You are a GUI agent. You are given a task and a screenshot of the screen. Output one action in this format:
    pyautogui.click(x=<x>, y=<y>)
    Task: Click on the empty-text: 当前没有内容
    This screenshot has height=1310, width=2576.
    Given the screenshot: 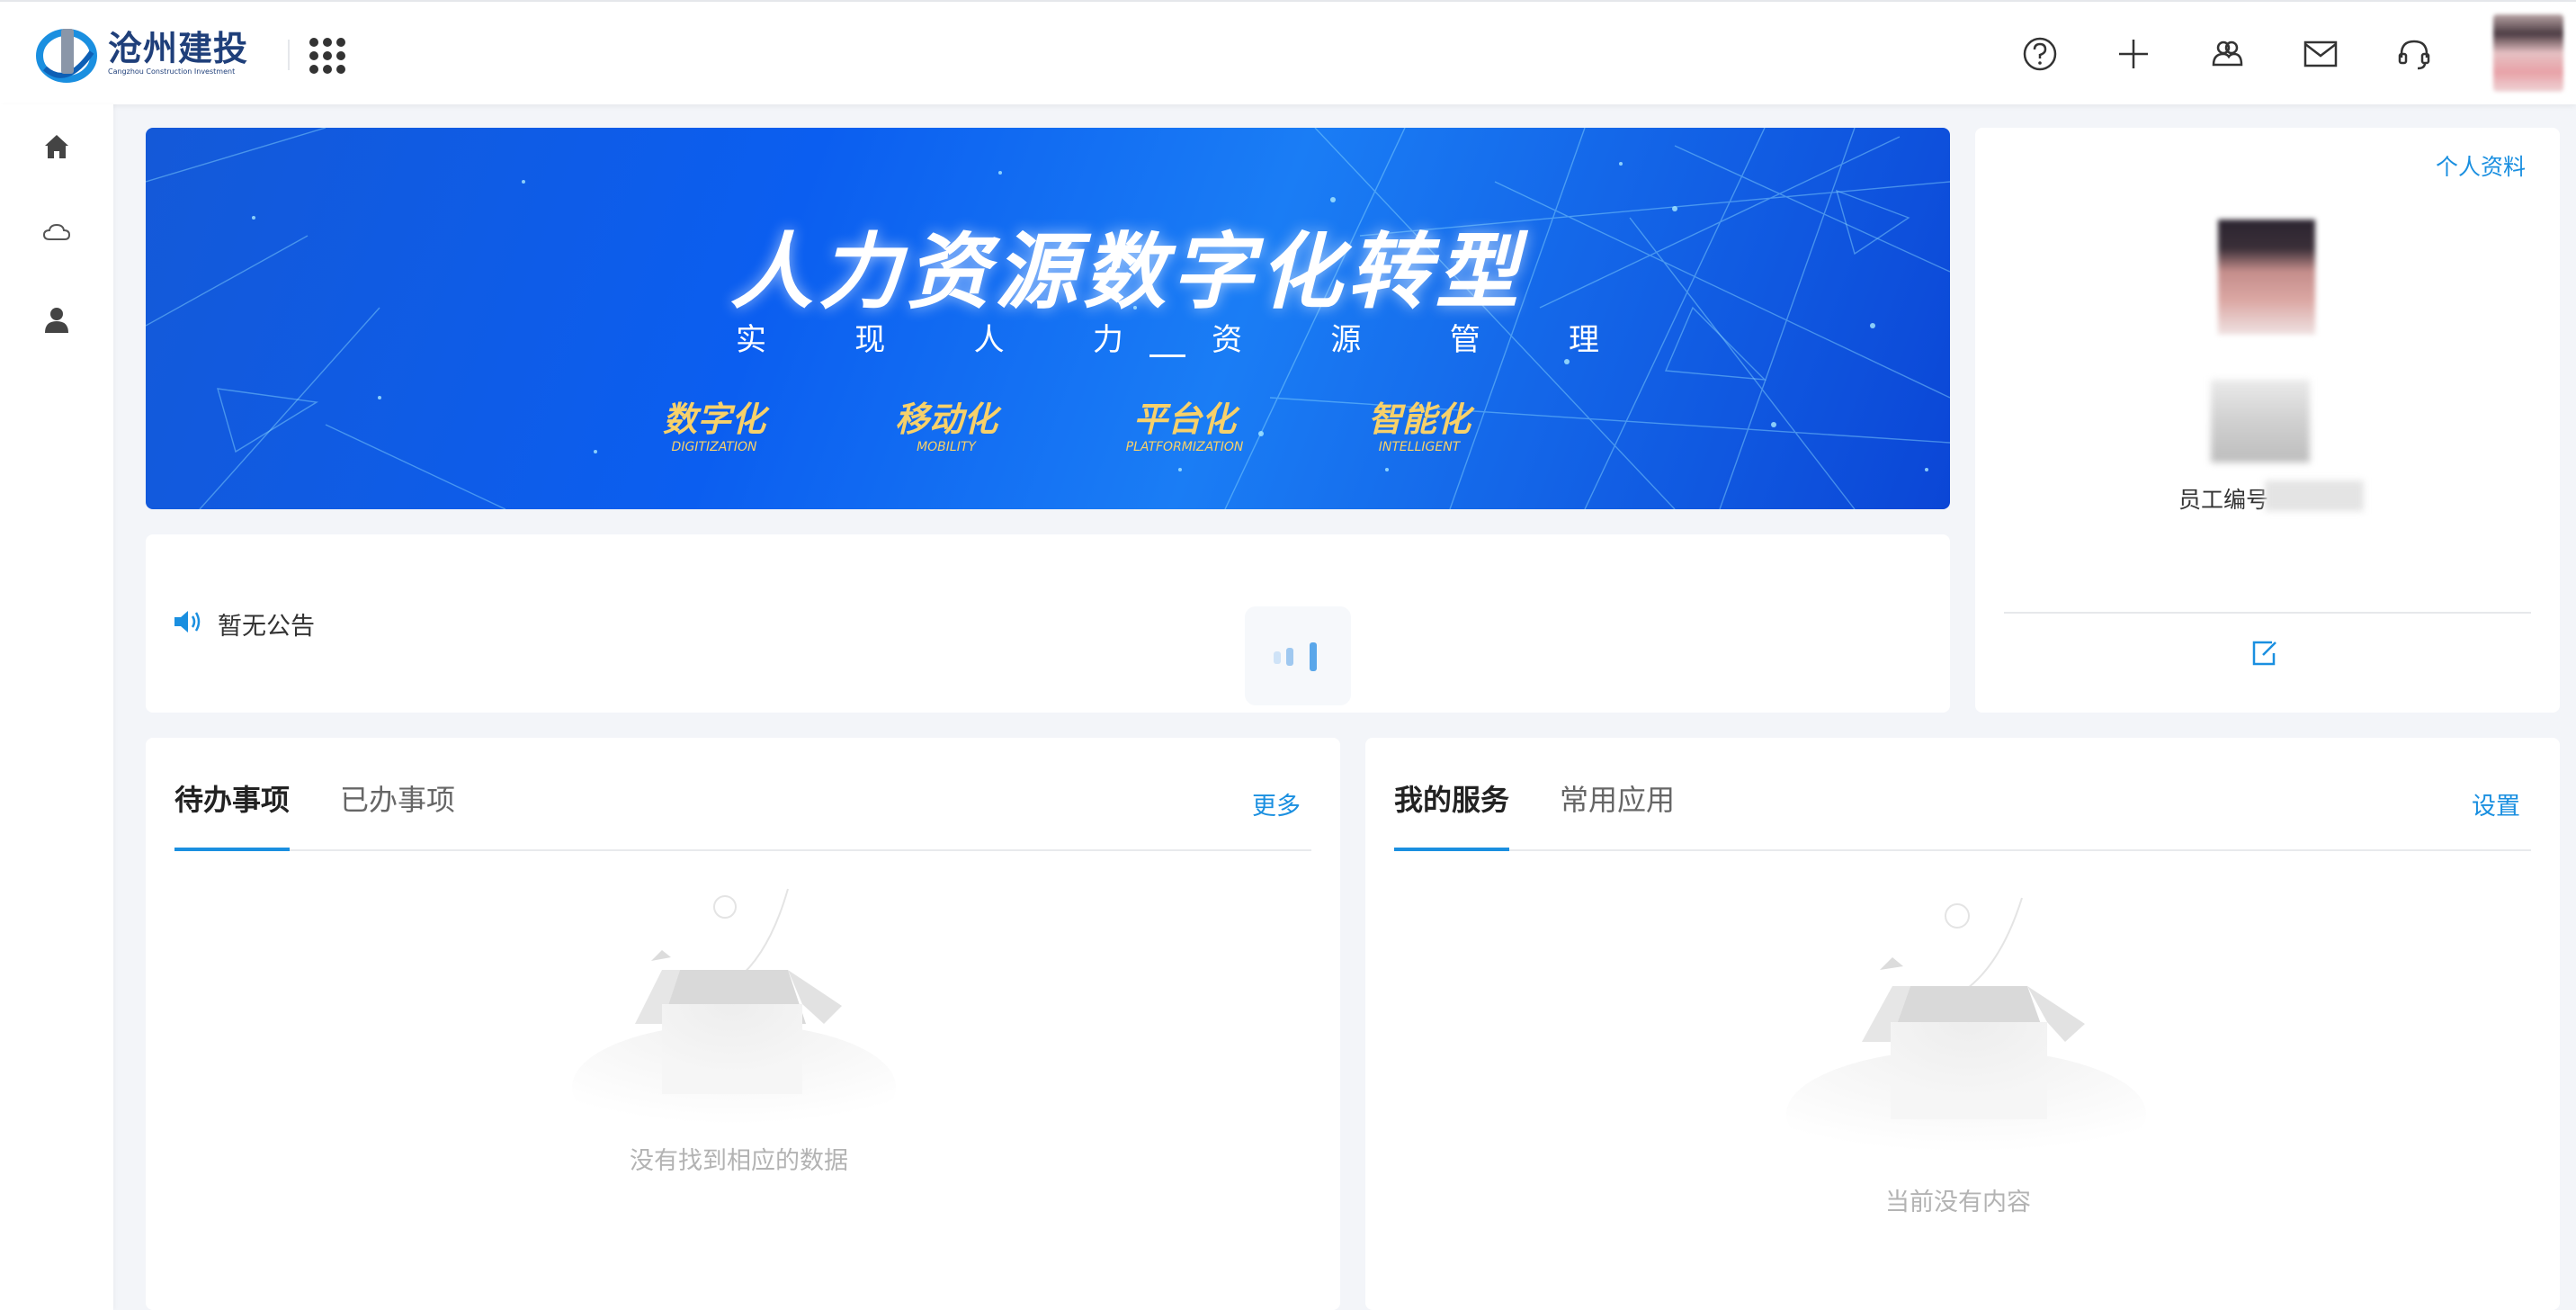 What is the action you would take?
    pyautogui.click(x=1958, y=1202)
    